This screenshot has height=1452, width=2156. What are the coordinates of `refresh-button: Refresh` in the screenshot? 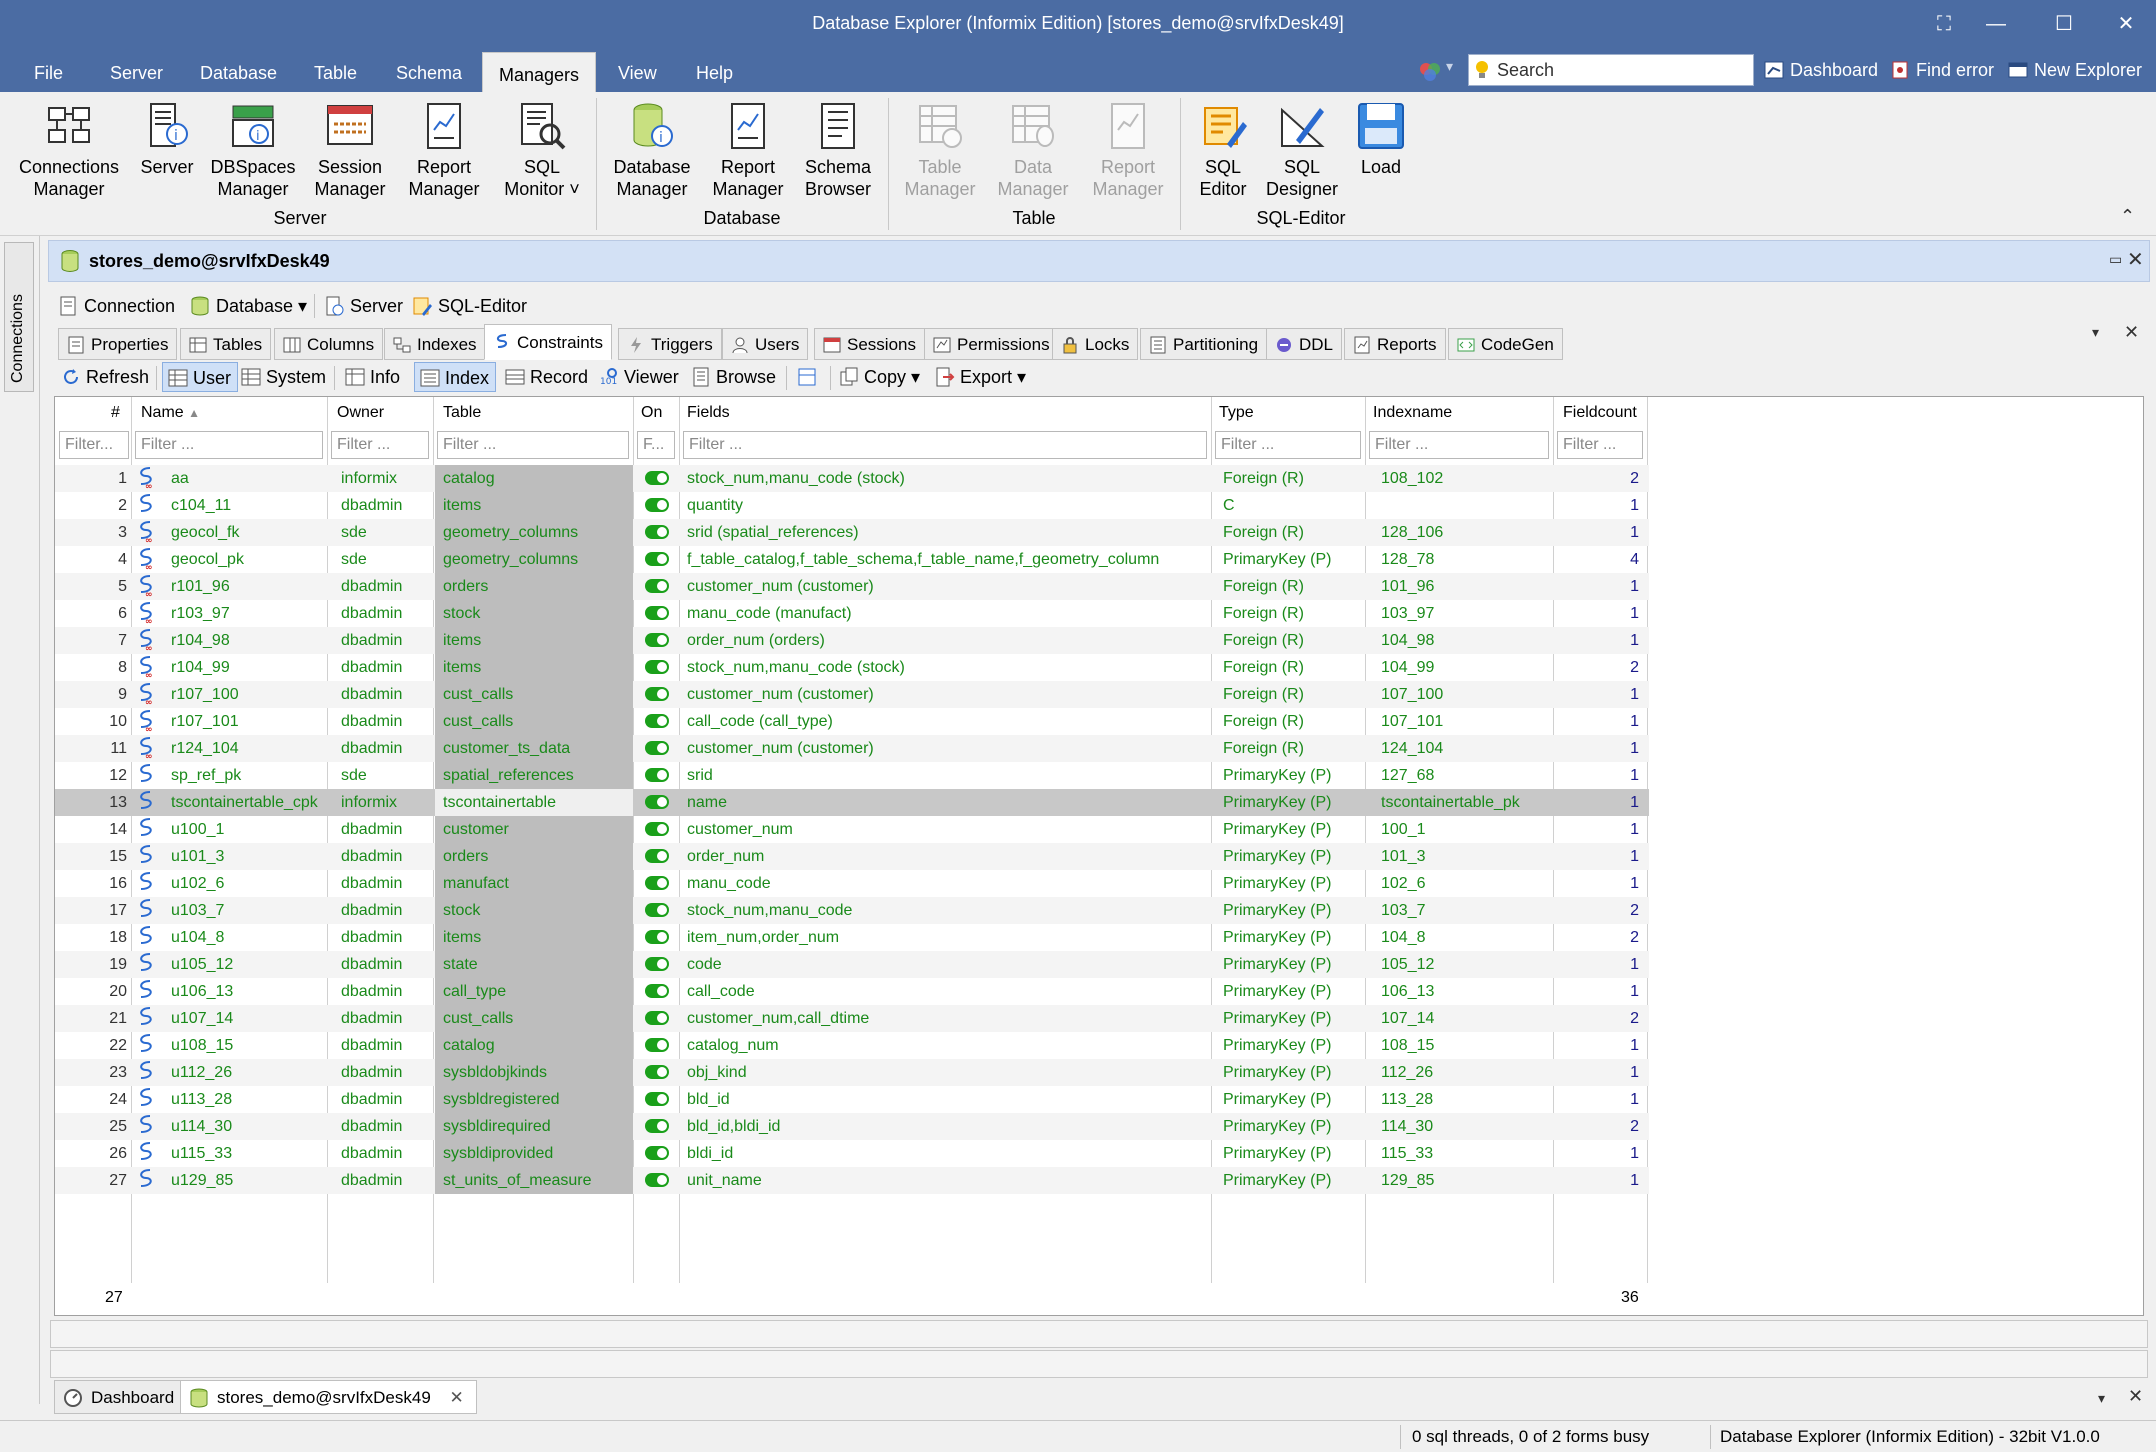 It's located at (105, 377).